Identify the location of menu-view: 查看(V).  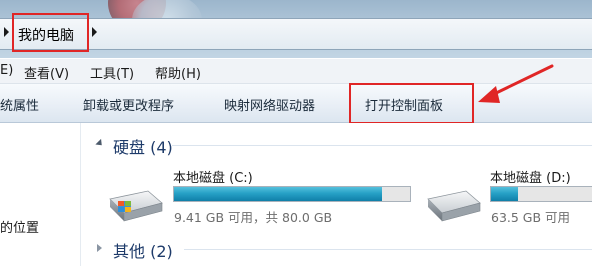
(46, 72).